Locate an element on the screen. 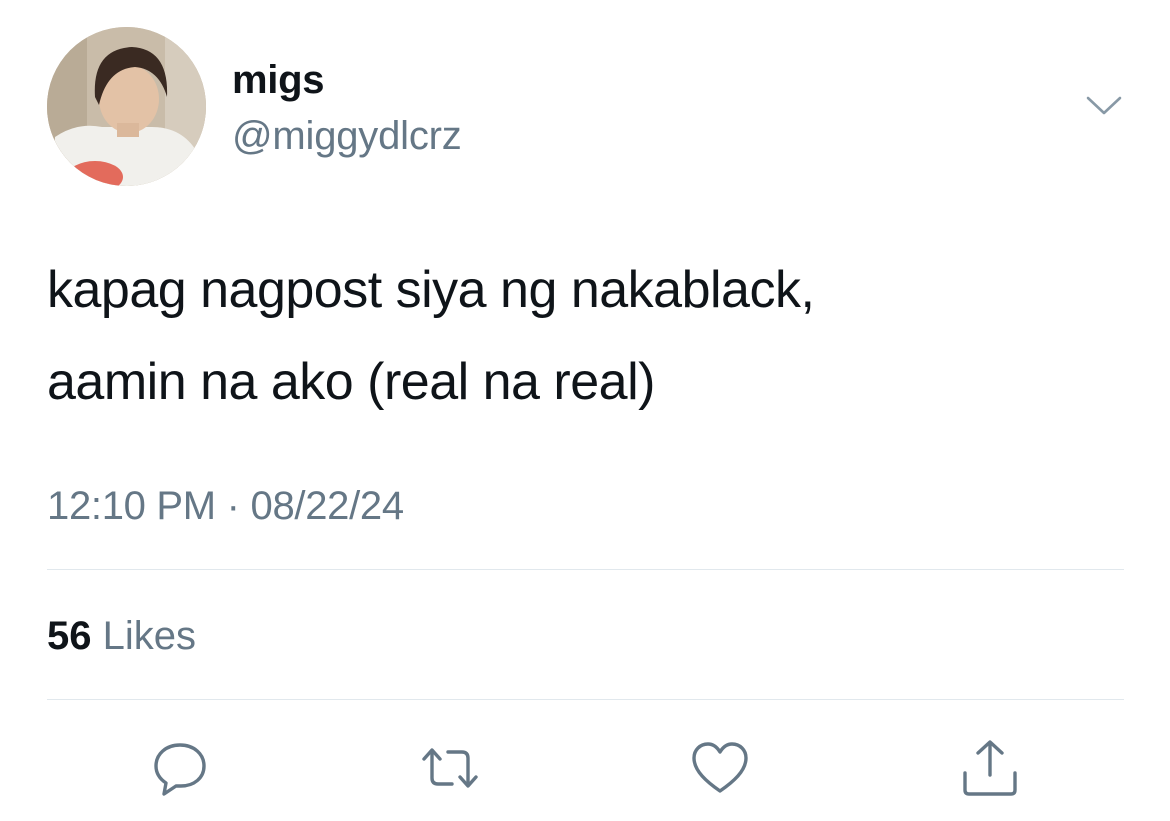  avatar-photo is located at coordinates (126, 106).